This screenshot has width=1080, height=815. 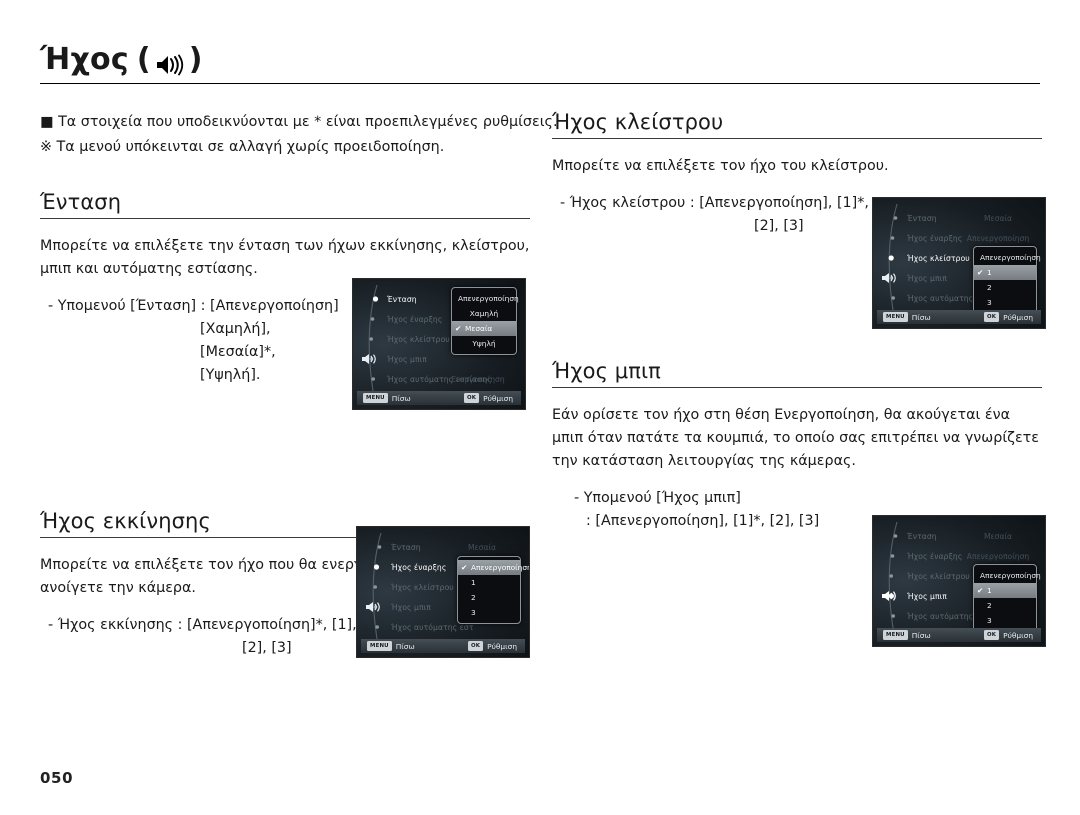 I want to click on lcd-dropdown-option-volume-2-label: Μεσαία, so click(x=479, y=328).